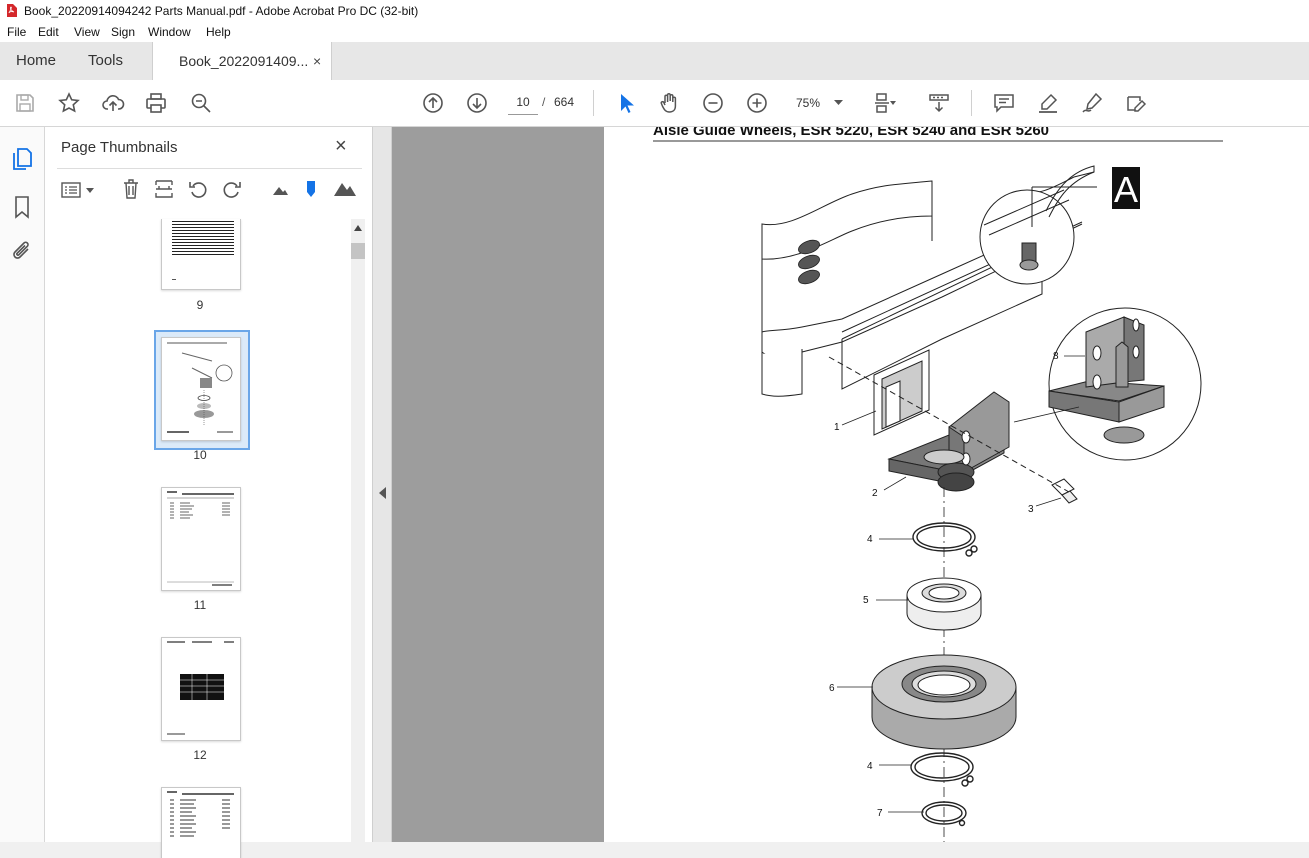 This screenshot has width=1309, height=858. Describe the element at coordinates (317, 61) in the screenshot. I see `close-tab-icon: ×` at that location.